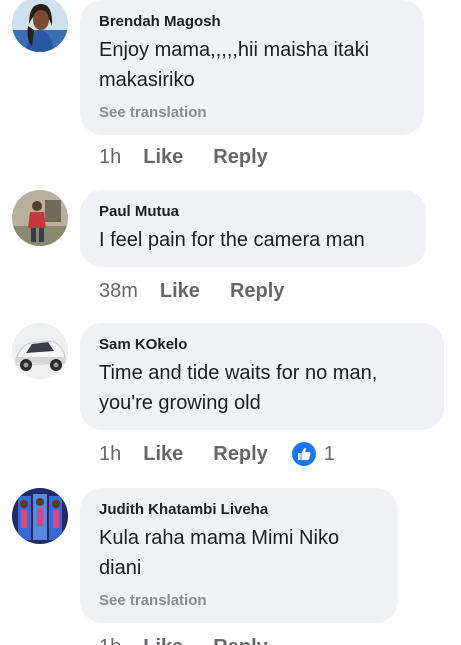 This screenshot has width=461, height=645. Describe the element at coordinates (219, 553) in the screenshot. I see `comment-text: Kula raha mama Mimi Niko diani` at that location.